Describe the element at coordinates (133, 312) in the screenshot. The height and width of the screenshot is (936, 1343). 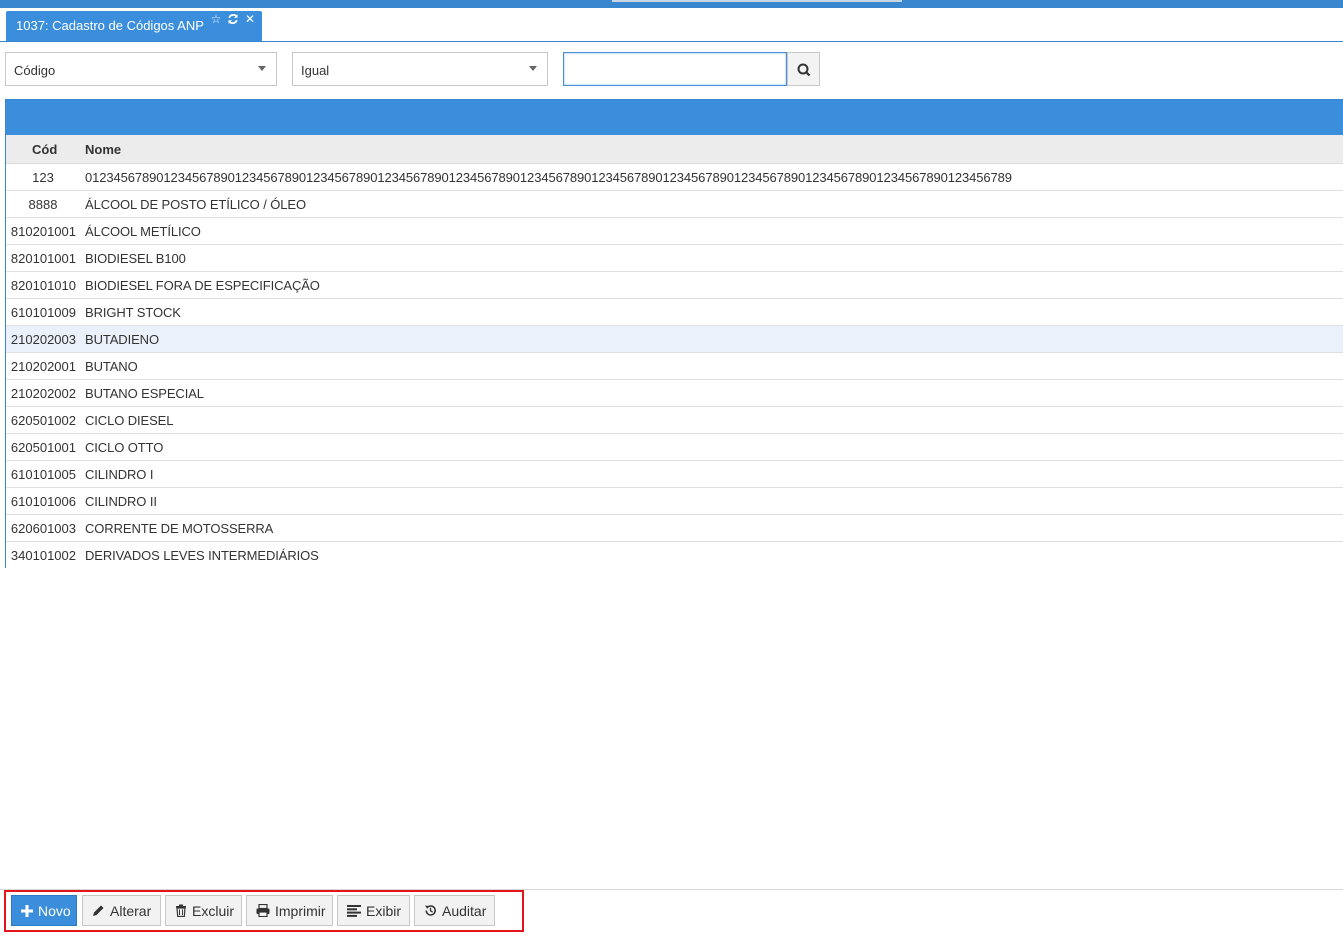
I see `cell-nome: BRIGHT STOCK` at that location.